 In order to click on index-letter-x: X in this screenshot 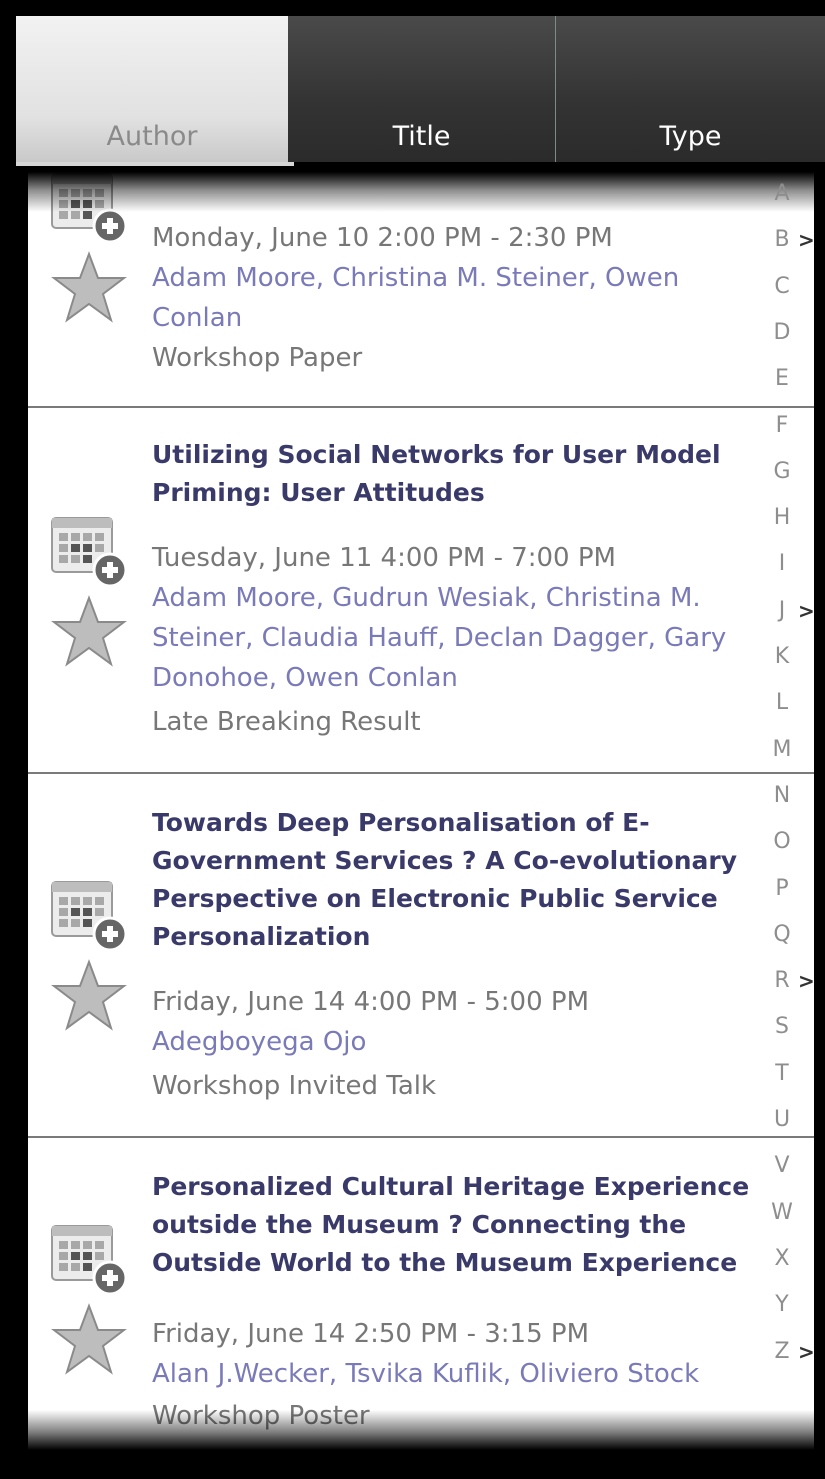, I will do `click(782, 1259)`.